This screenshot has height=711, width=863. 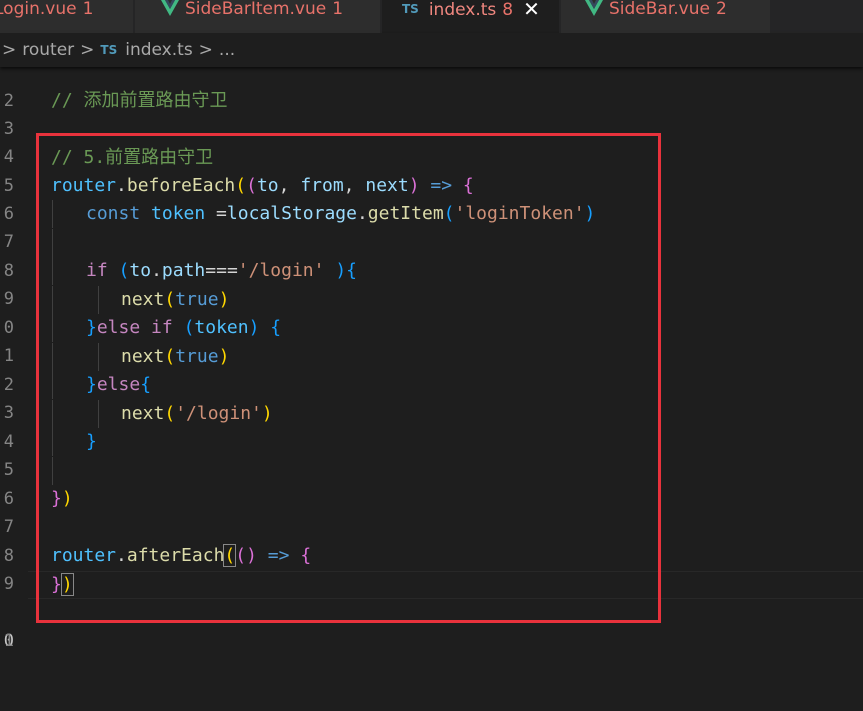 What do you see at coordinates (139, 100) in the screenshot?
I see `code-comment: // 添加前置路由守卫` at bounding box center [139, 100].